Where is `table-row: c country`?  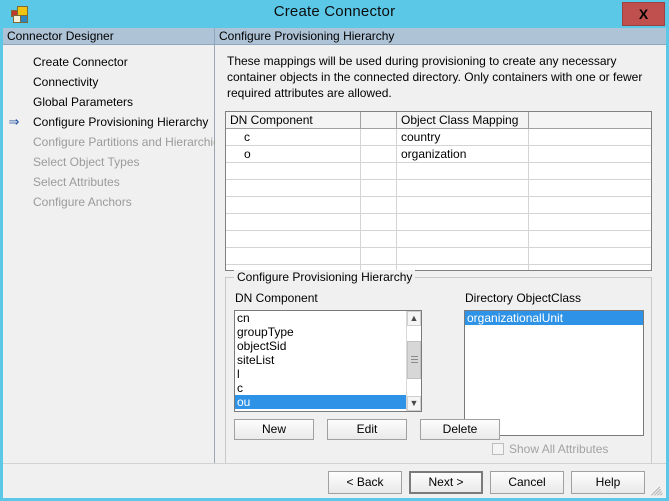 table-row: c country is located at coordinates (438, 137).